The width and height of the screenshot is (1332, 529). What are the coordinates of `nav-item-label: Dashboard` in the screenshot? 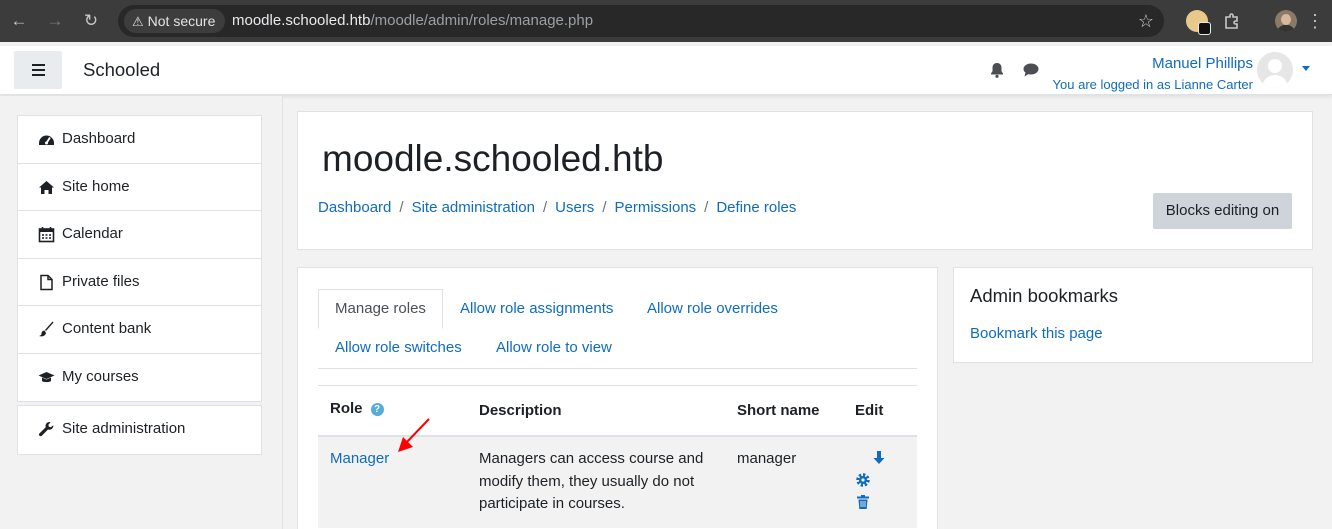 It's located at (99, 138).